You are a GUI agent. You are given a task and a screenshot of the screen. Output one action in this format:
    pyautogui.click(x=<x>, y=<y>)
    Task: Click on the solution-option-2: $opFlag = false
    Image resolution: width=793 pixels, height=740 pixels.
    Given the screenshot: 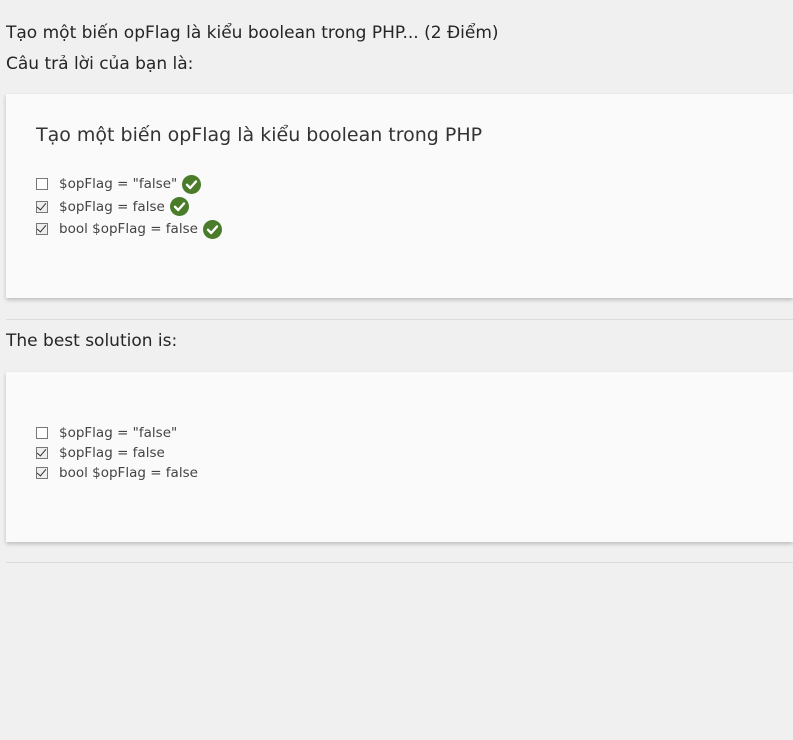 What is the action you would take?
    pyautogui.click(x=117, y=453)
    